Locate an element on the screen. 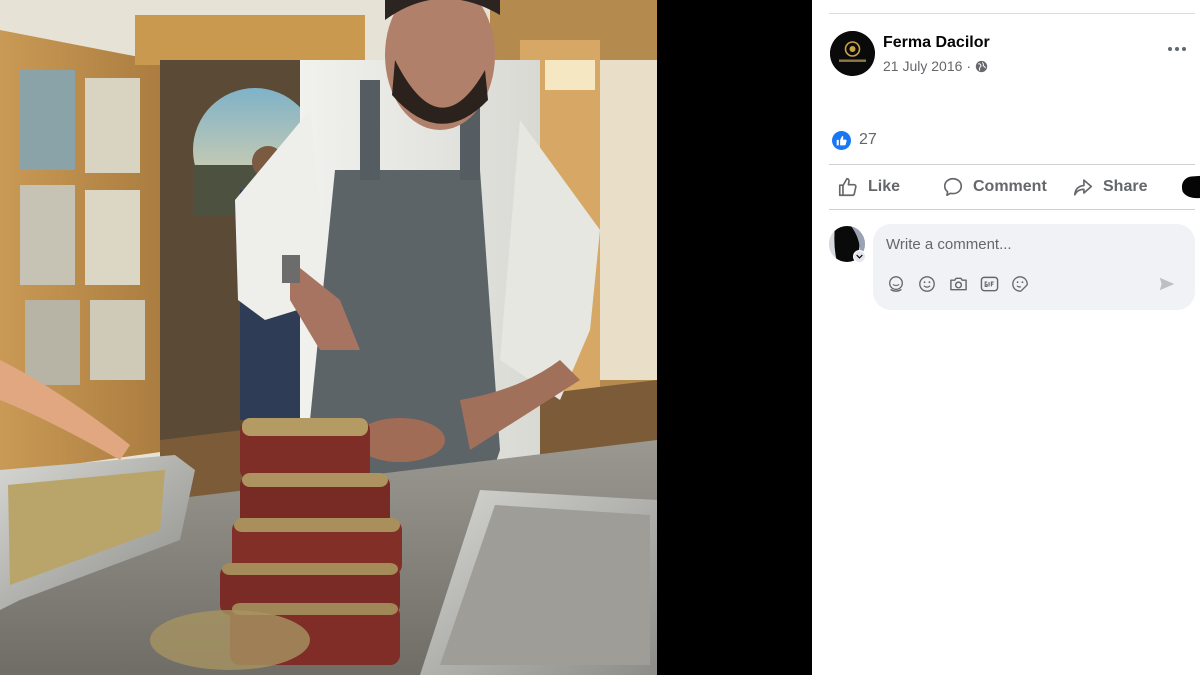 Image resolution: width=1200 pixels, height=675 pixels. chevron-down-icon is located at coordinates (859, 256).